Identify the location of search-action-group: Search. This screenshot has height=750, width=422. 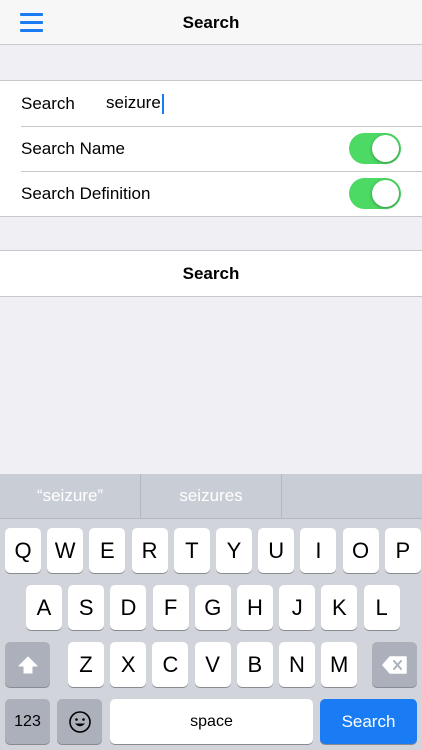
(211, 273).